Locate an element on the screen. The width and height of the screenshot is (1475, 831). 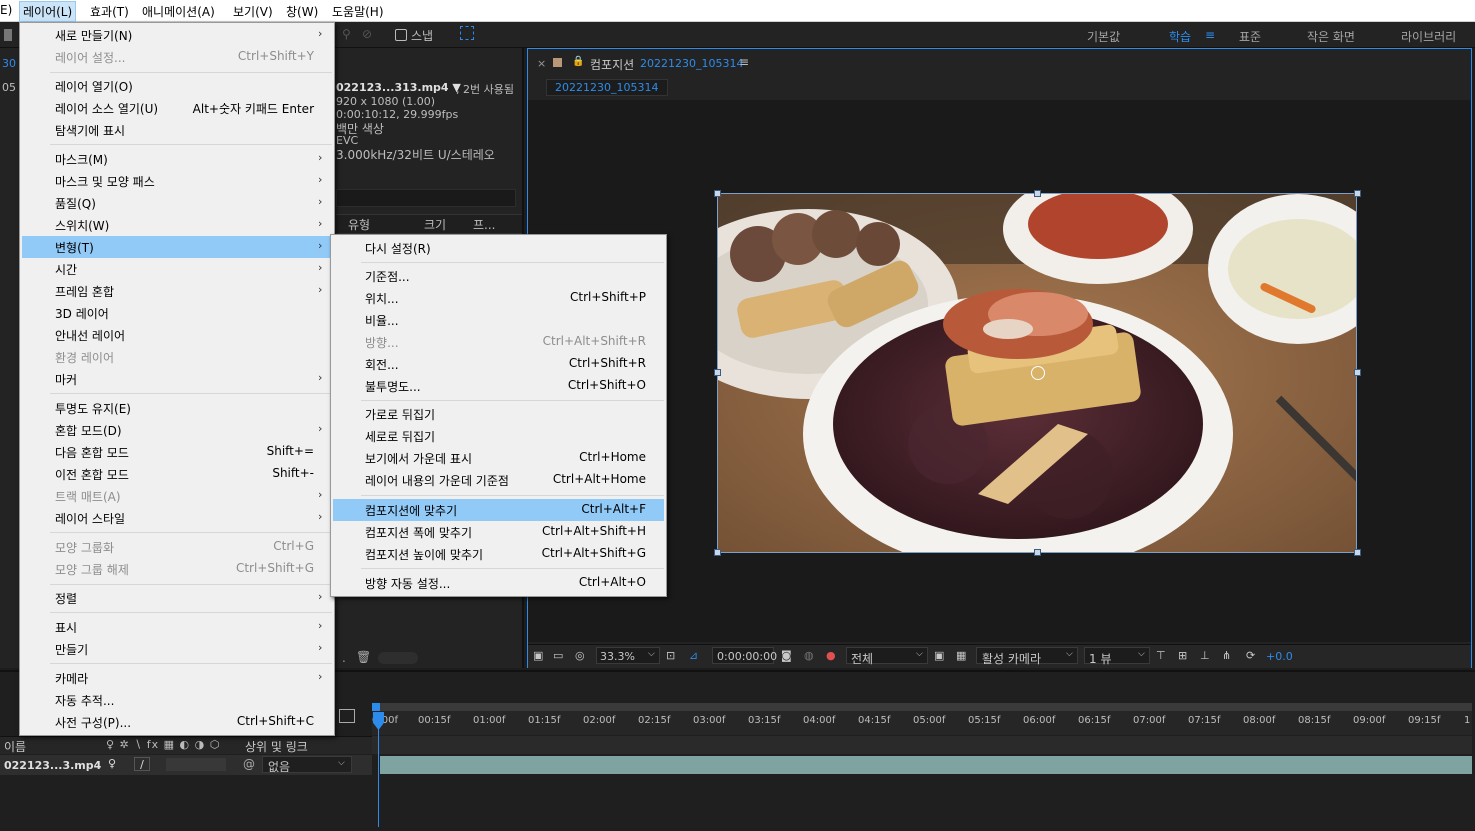
bounding-handle-br is located at coordinates (1357, 552).